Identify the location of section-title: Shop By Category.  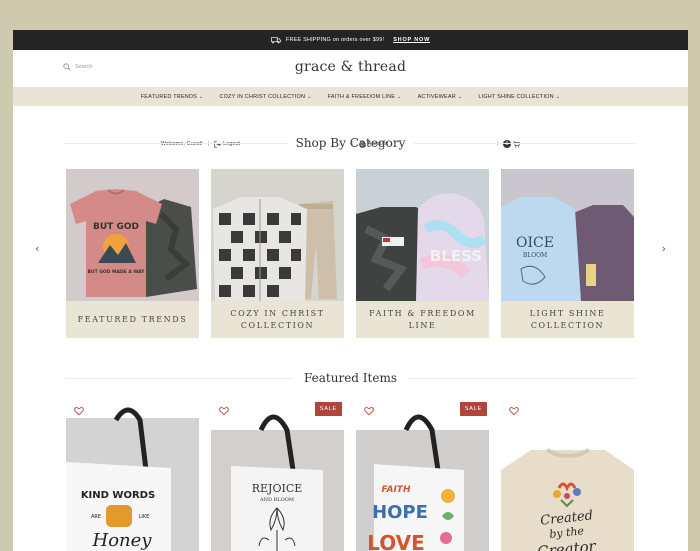
(350, 143).